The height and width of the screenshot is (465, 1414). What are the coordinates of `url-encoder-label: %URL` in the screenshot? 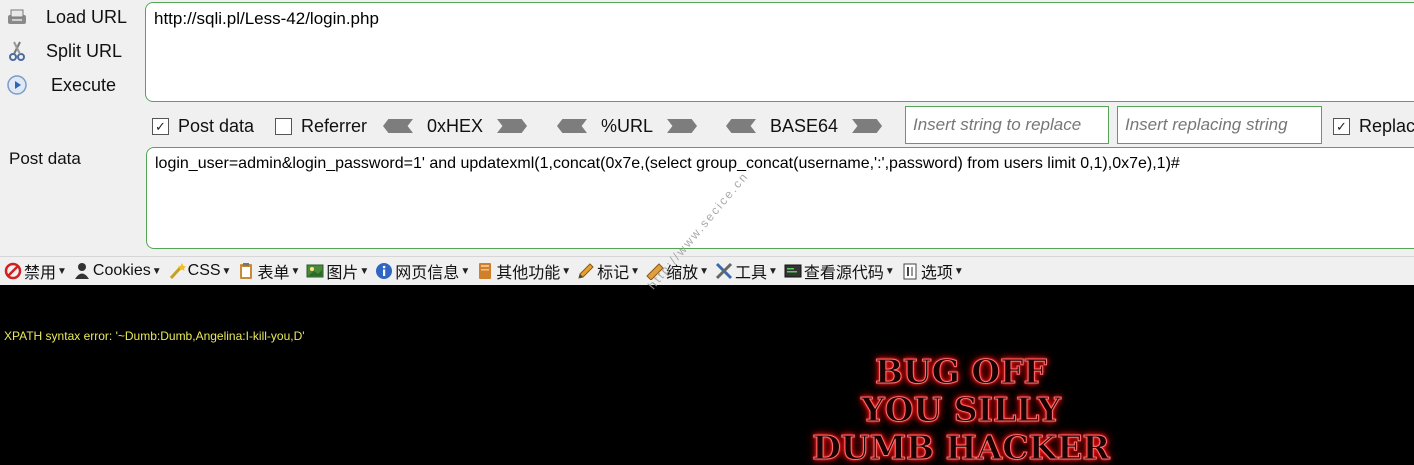 It's located at (627, 125).